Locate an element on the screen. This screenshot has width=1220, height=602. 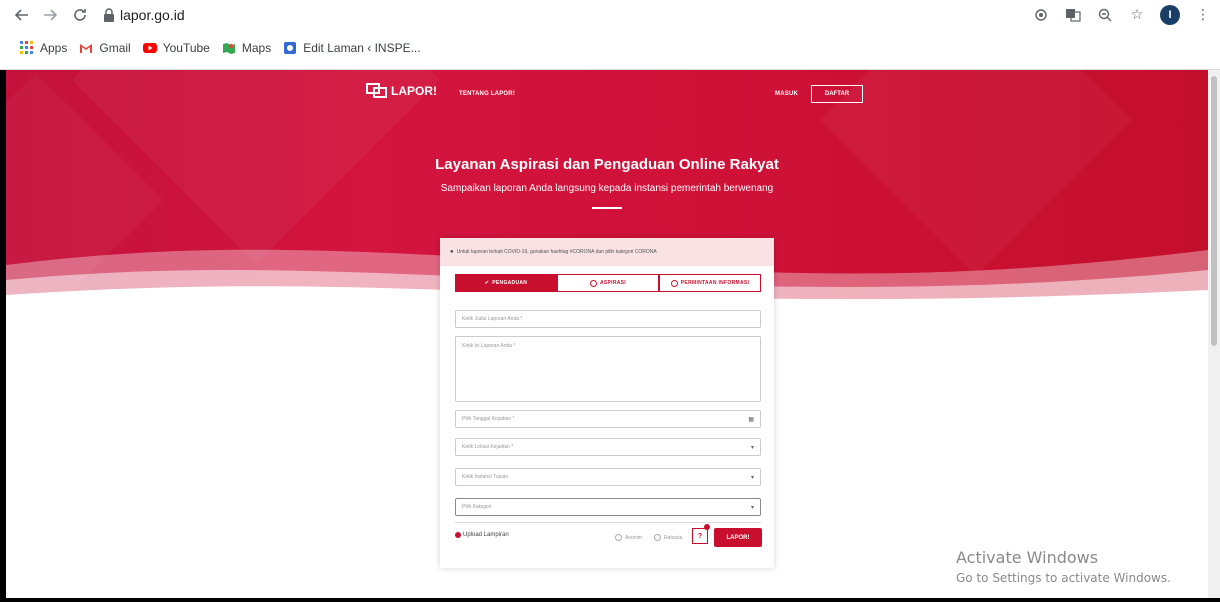
option-label: Rahasia is located at coordinates (673, 537).